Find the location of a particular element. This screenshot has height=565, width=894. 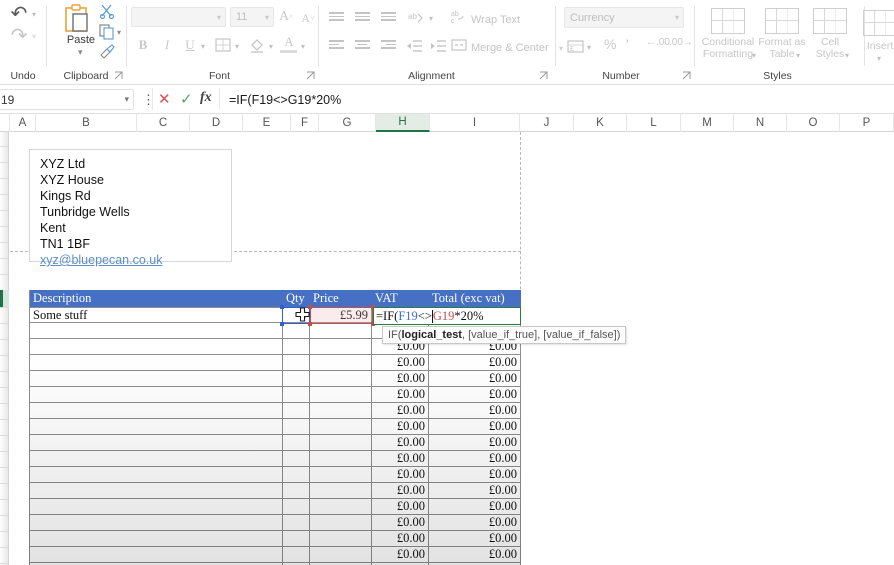

accounting-chevron-down-icon: ▾ is located at coordinates (589, 47).